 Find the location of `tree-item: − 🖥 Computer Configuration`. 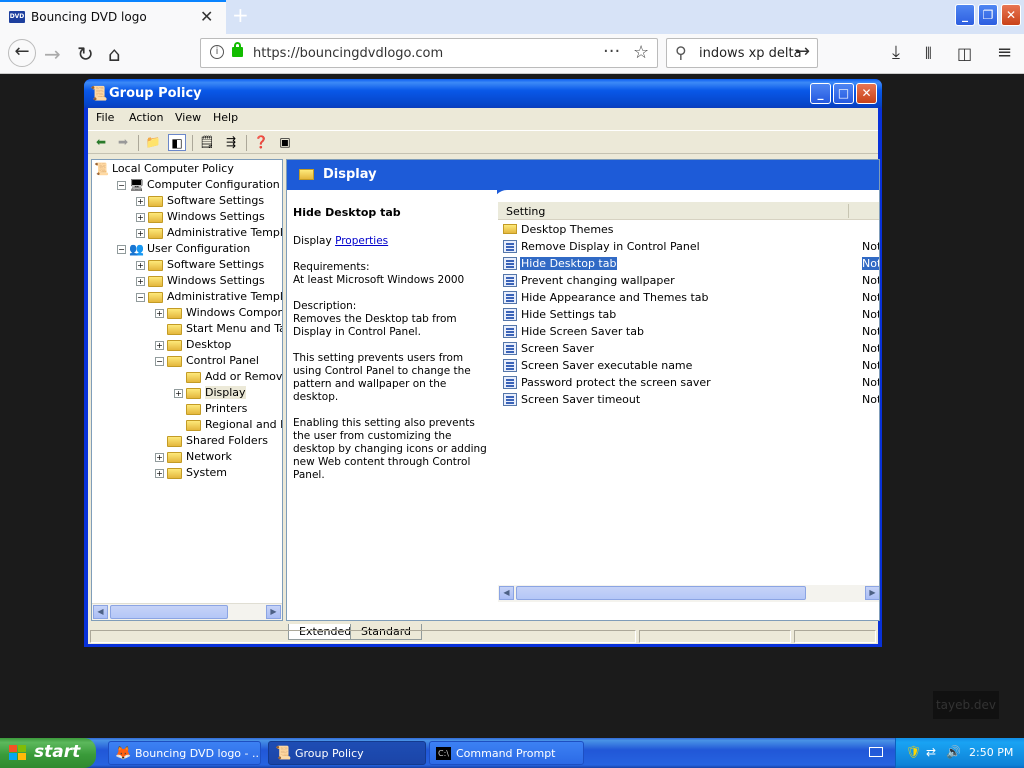

tree-item: − 🖥 Computer Configuration is located at coordinates (198, 186).